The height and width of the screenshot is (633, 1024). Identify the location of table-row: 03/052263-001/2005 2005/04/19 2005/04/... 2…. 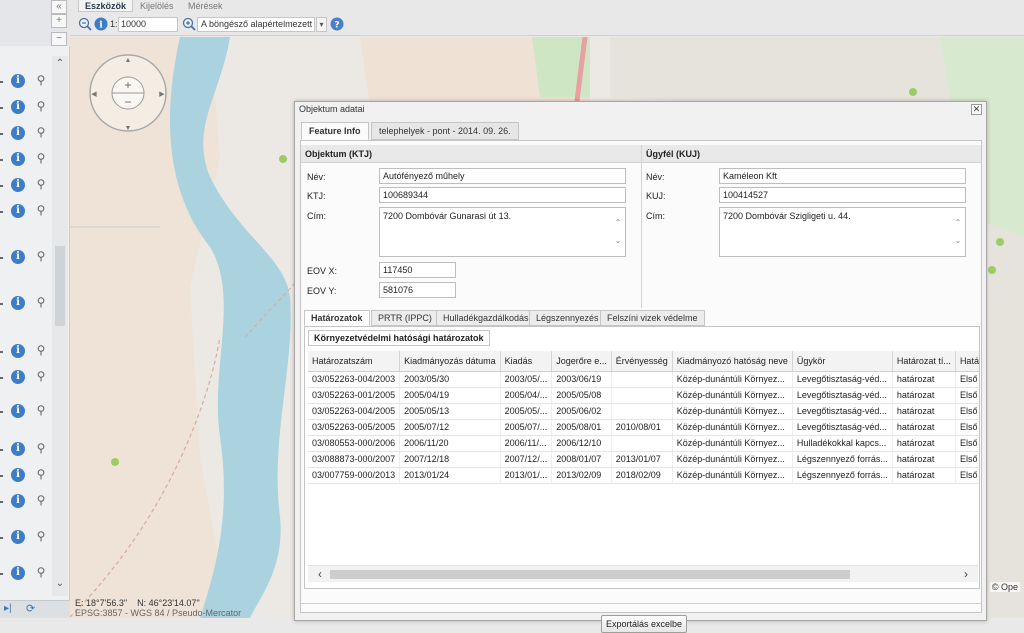
(643, 395).